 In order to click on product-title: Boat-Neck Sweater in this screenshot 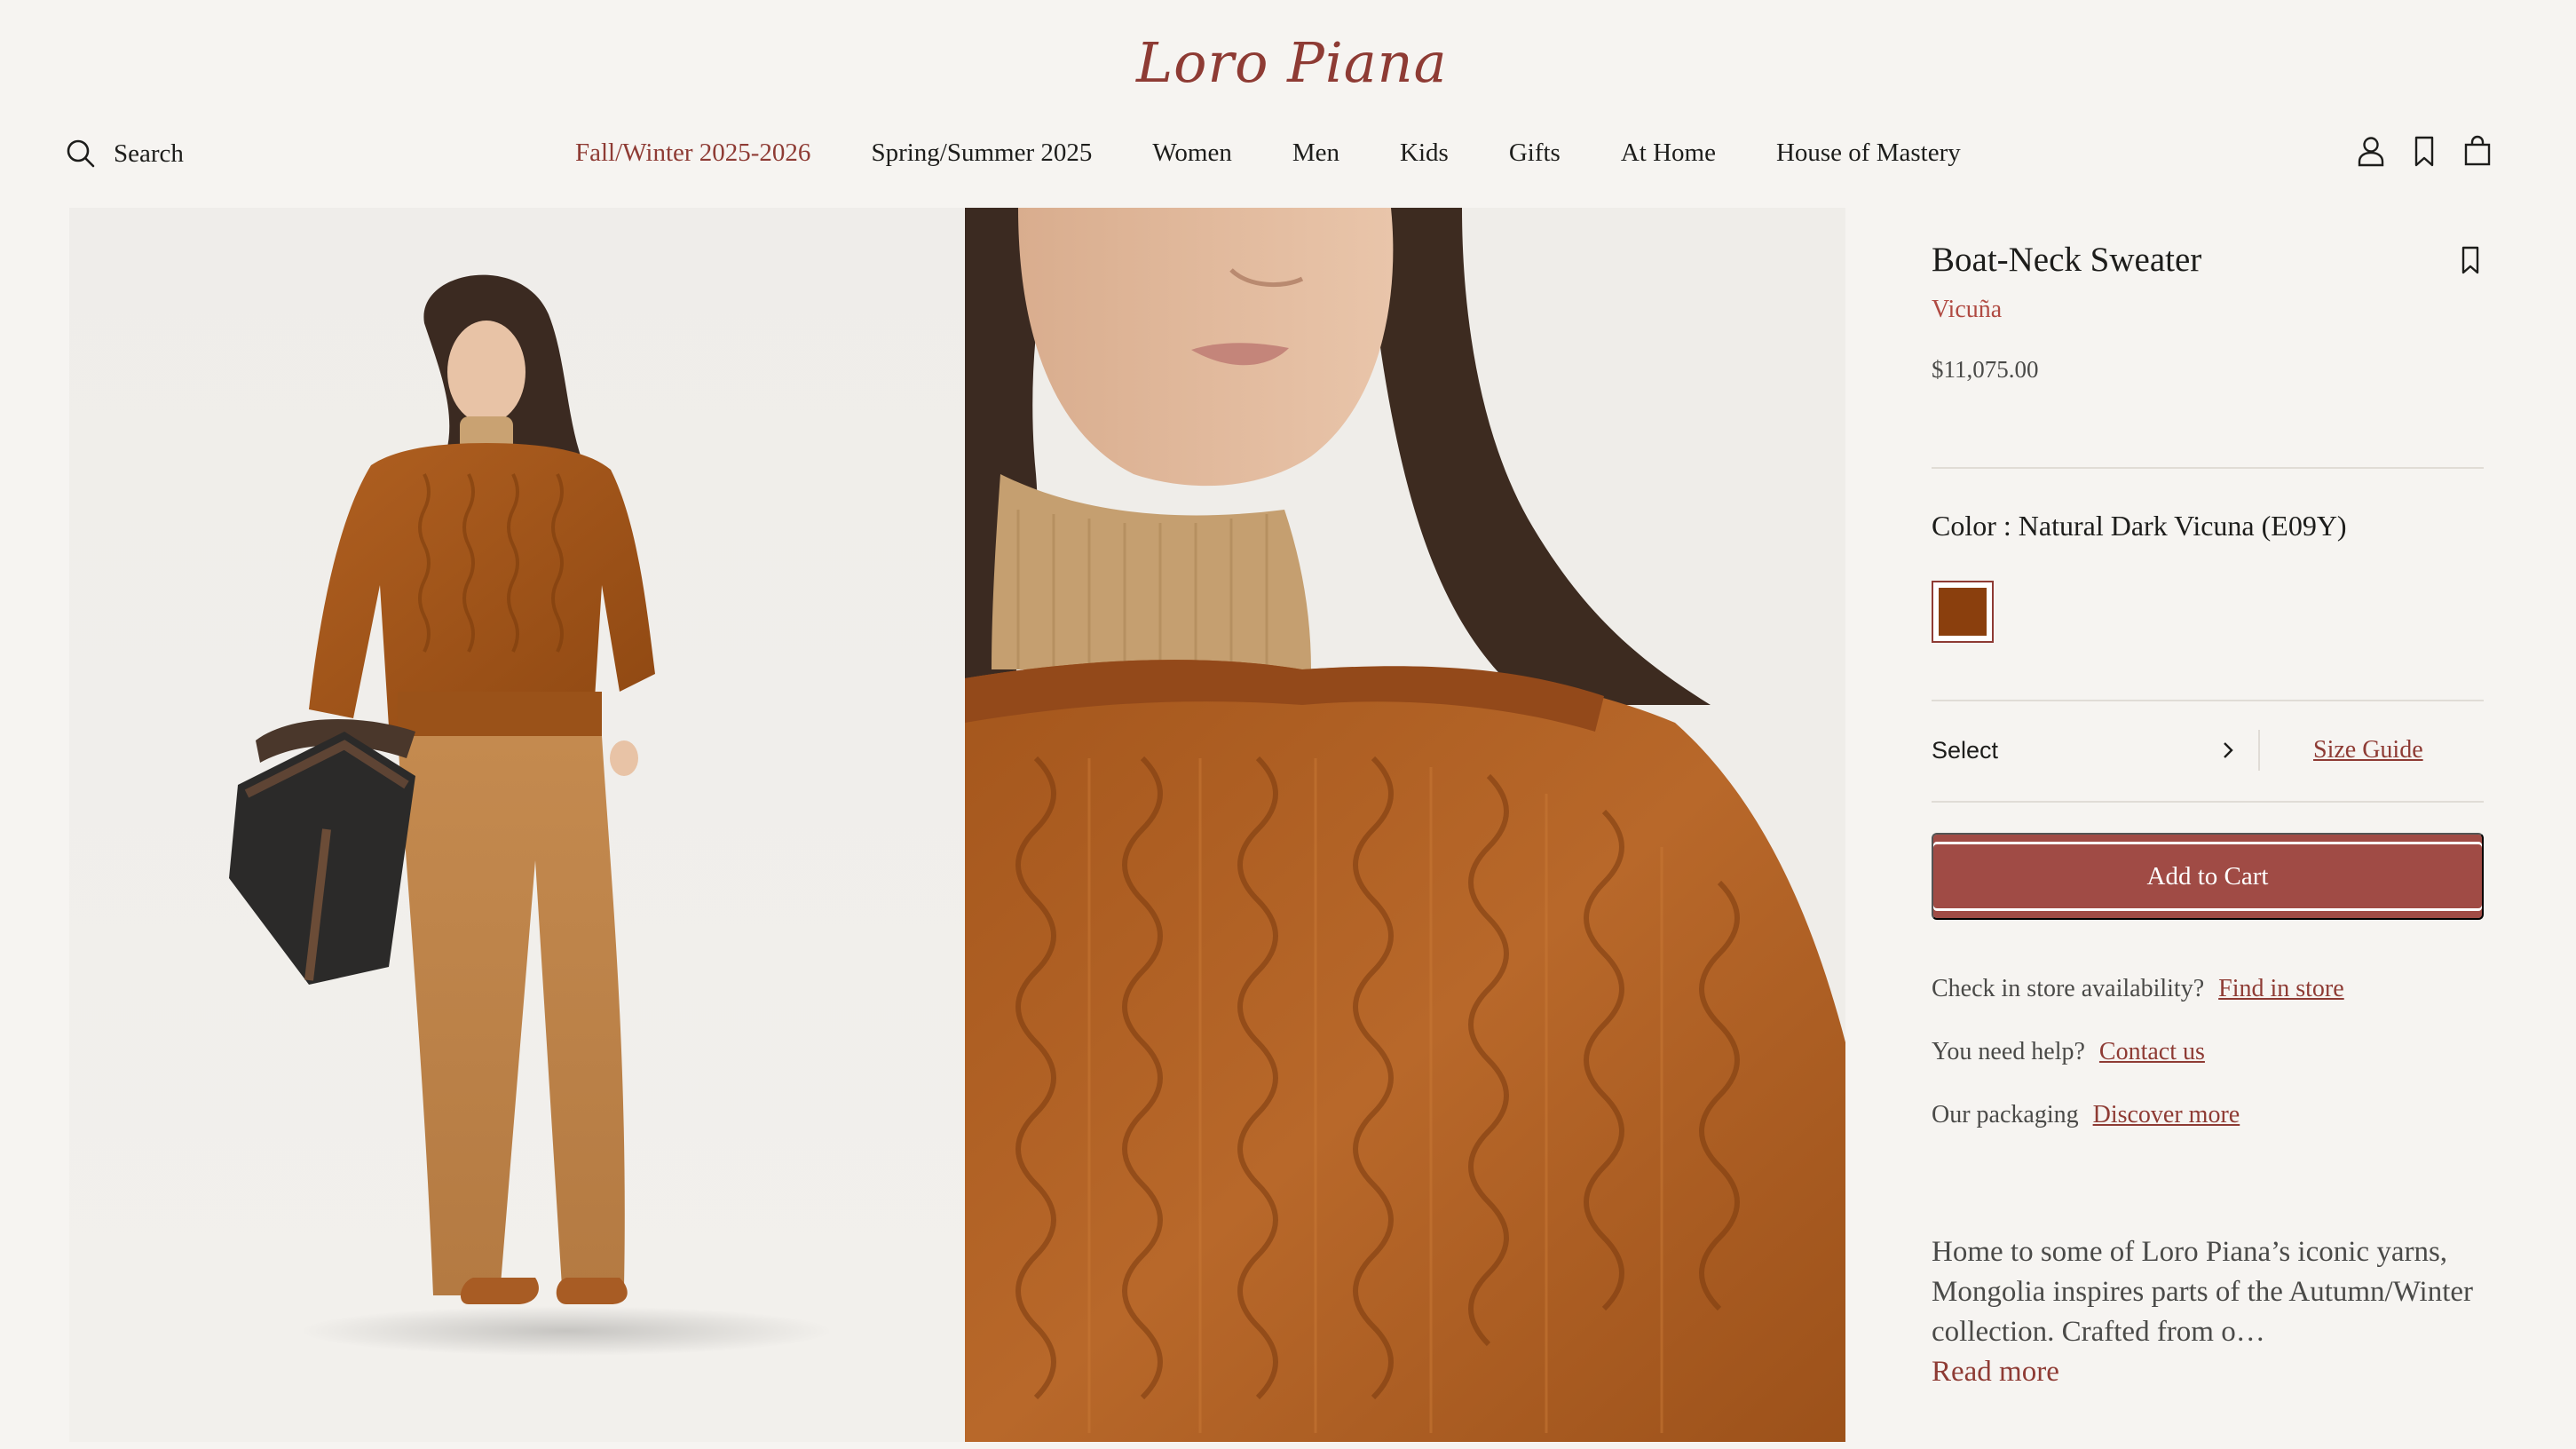, I will do `click(2067, 260)`.